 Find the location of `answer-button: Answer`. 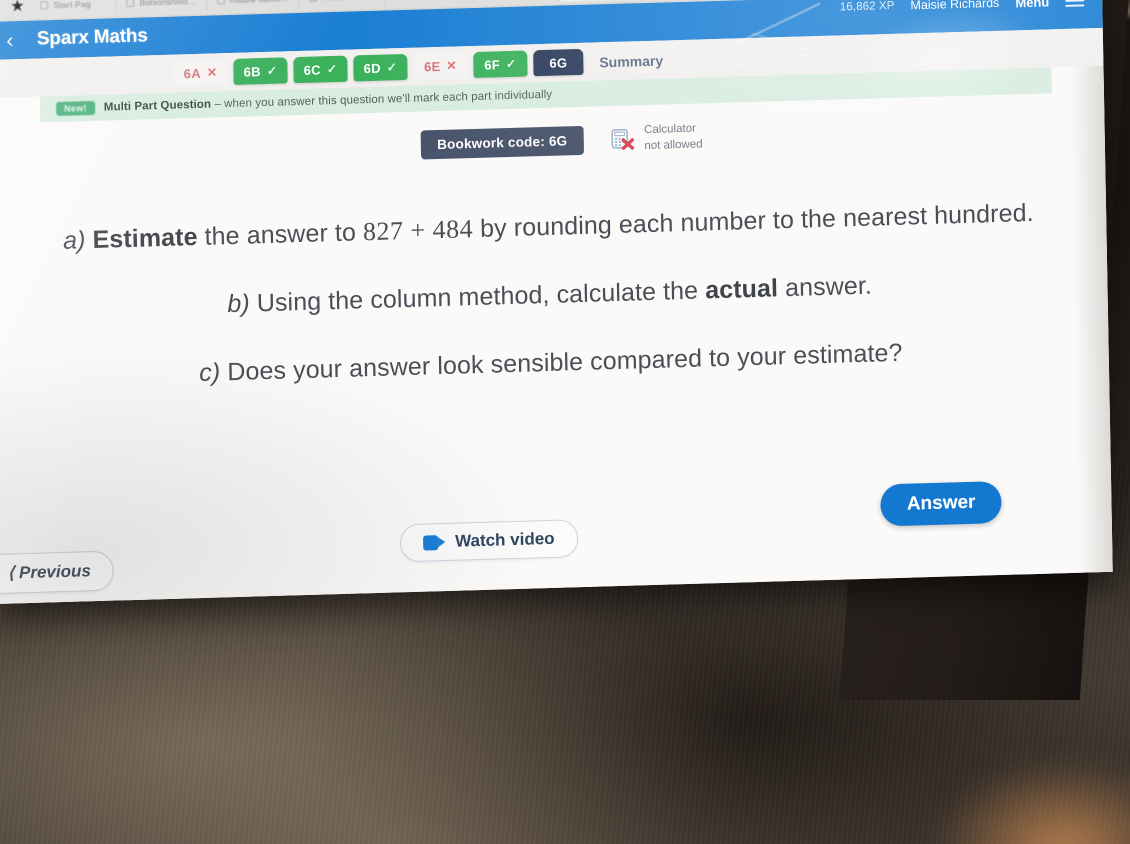

answer-button: Answer is located at coordinates (941, 503).